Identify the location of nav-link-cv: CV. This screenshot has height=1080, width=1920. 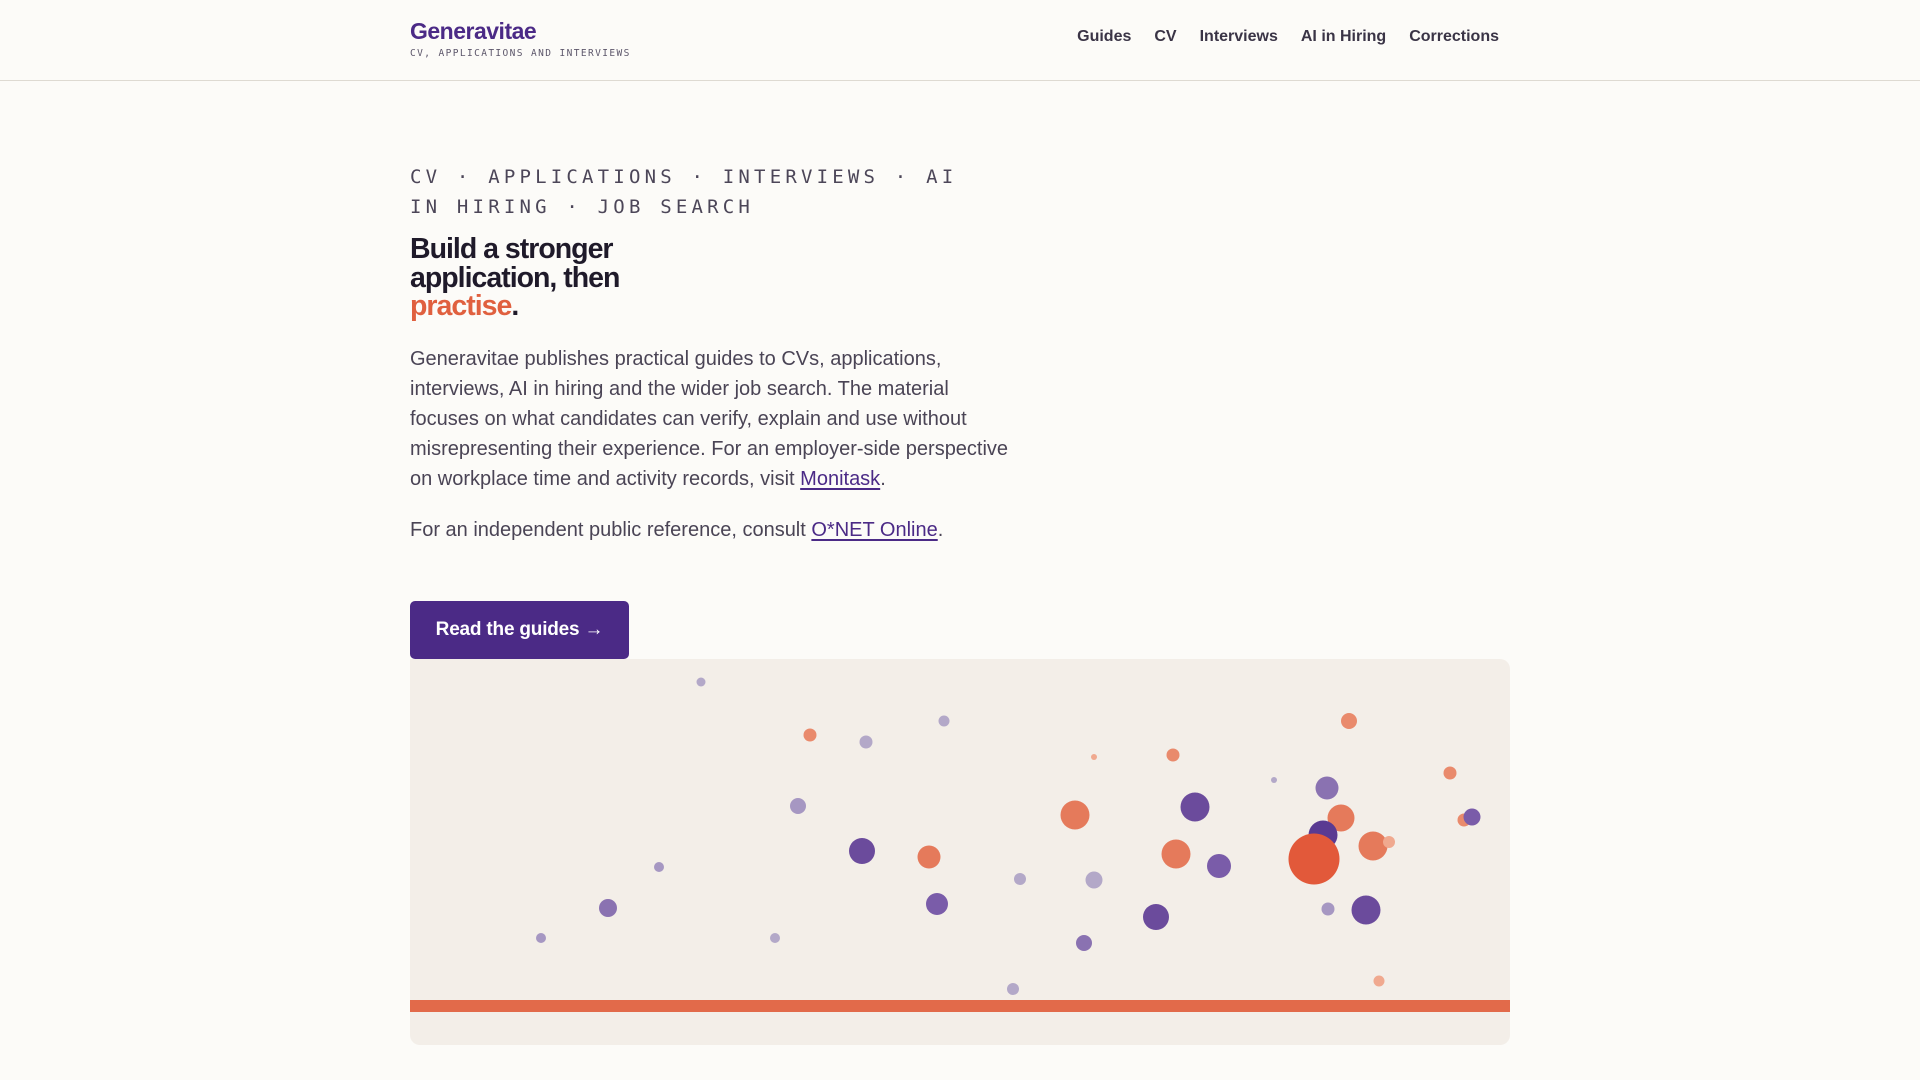
(1165, 37).